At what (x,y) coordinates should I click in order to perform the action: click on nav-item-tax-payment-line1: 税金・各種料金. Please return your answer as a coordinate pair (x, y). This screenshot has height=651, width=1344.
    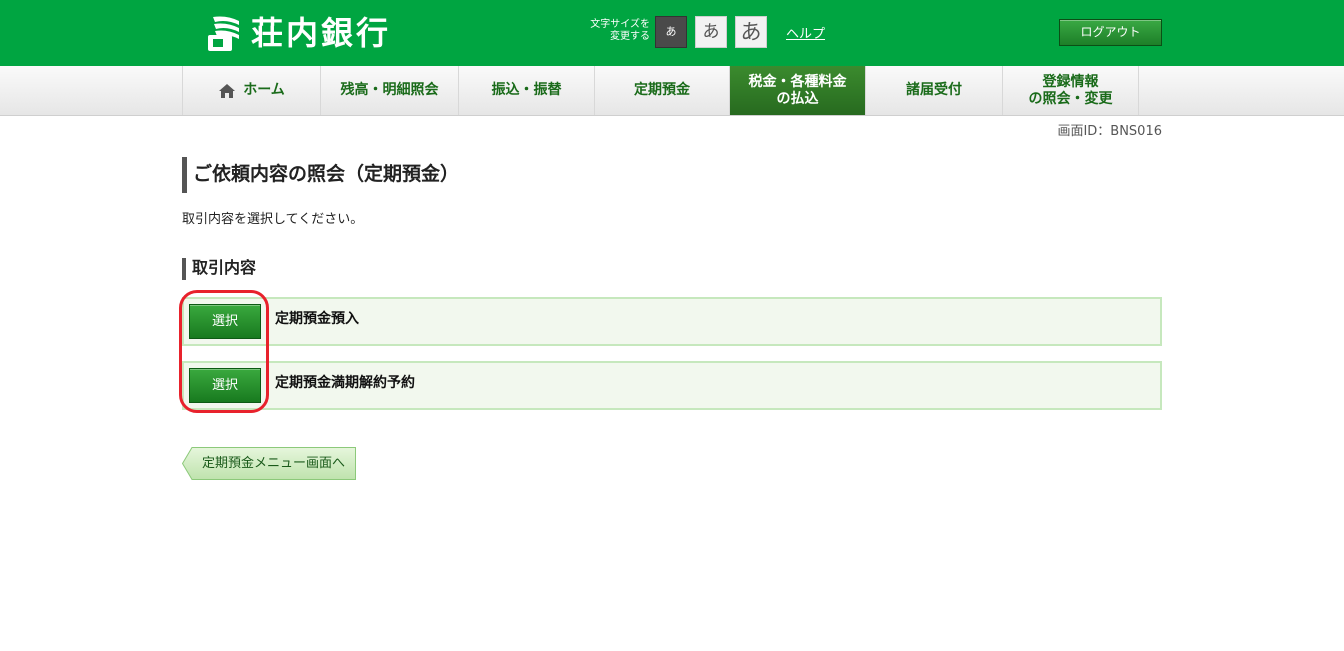
    Looking at the image, I should click on (797, 81).